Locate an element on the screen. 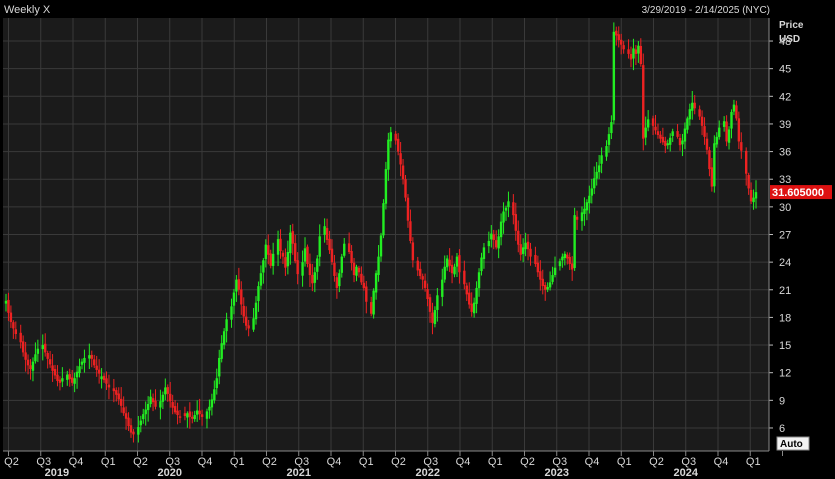  y-tick-label: 39 is located at coordinates (785, 125).